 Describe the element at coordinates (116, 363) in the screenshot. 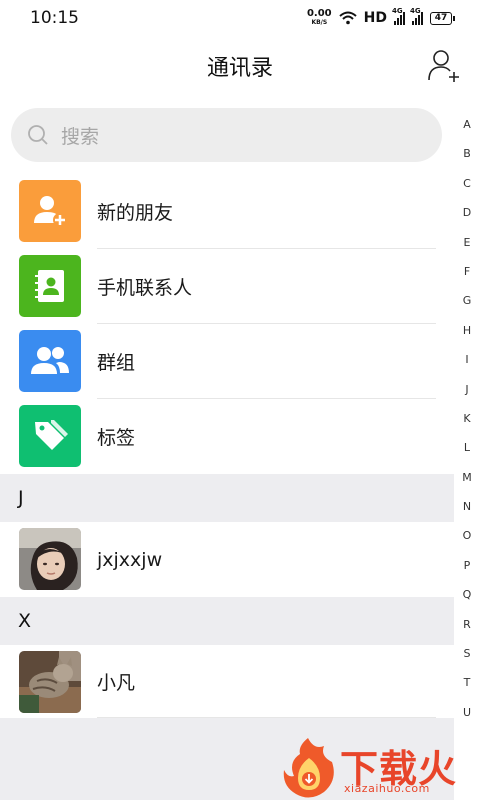

I see `function-label: 群组` at that location.